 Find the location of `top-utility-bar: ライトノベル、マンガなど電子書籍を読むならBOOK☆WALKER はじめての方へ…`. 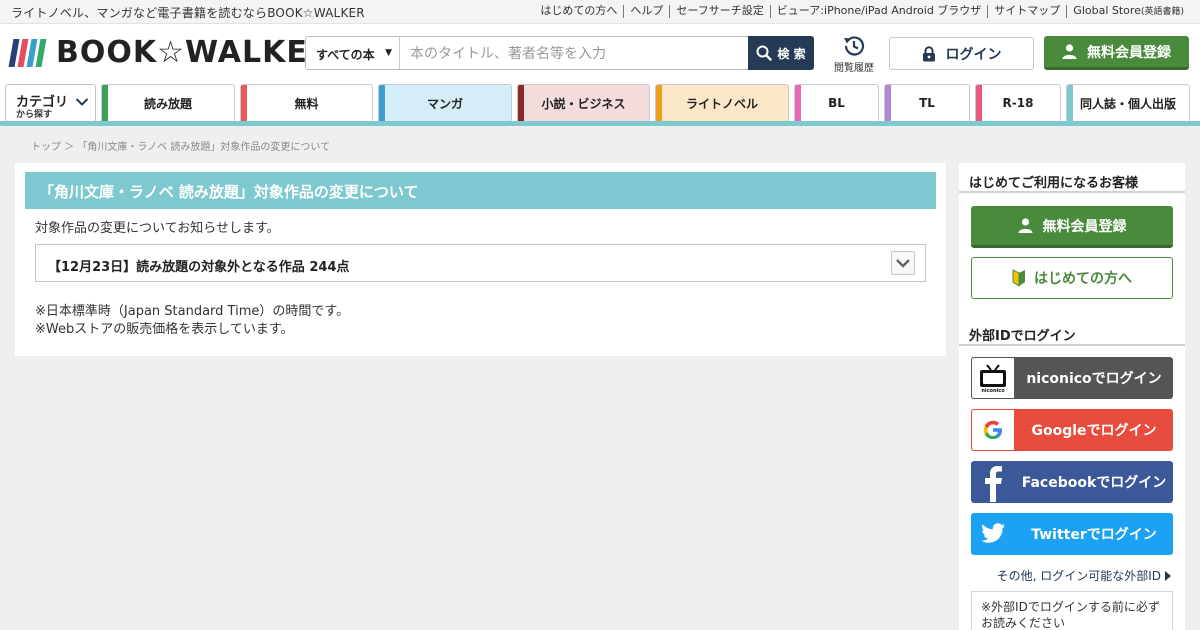

top-utility-bar: ライトノベル、マンガなど電子書籍を読むならBOOK☆WALKER はじめての方へ… is located at coordinates (600, 12).